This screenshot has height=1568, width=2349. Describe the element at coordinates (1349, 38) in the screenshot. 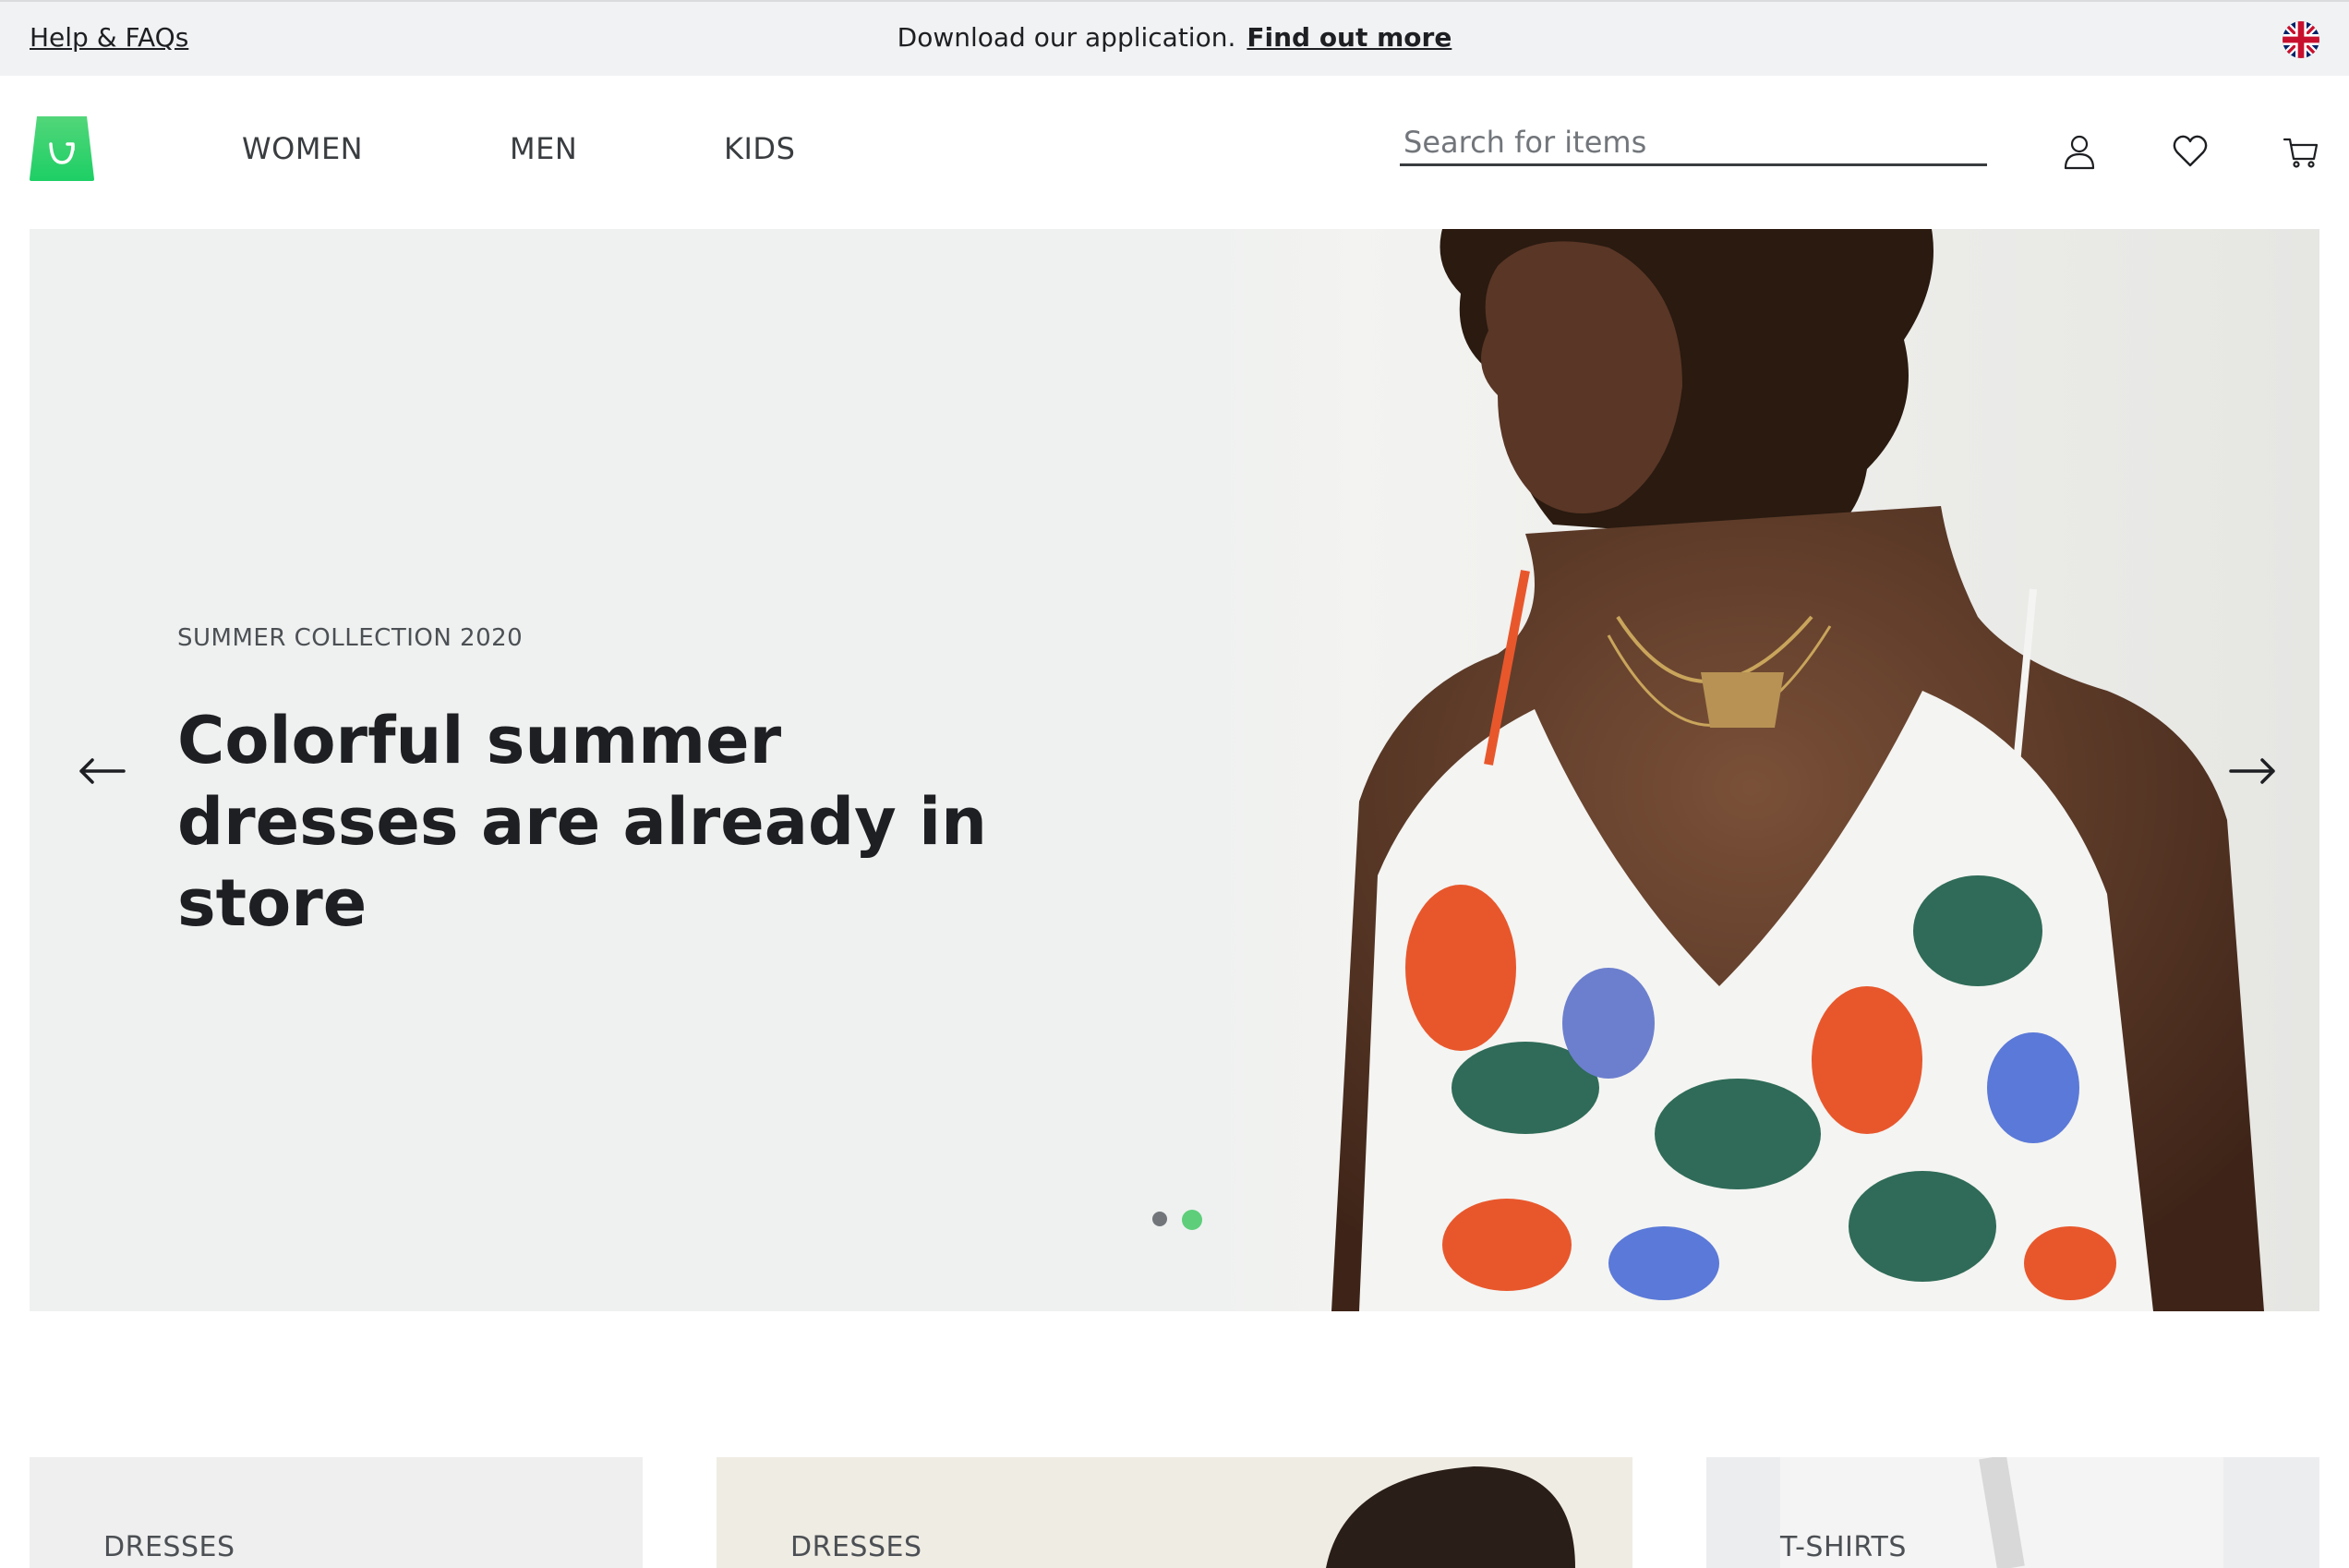

I see `find-out-more-link: Find out more` at that location.